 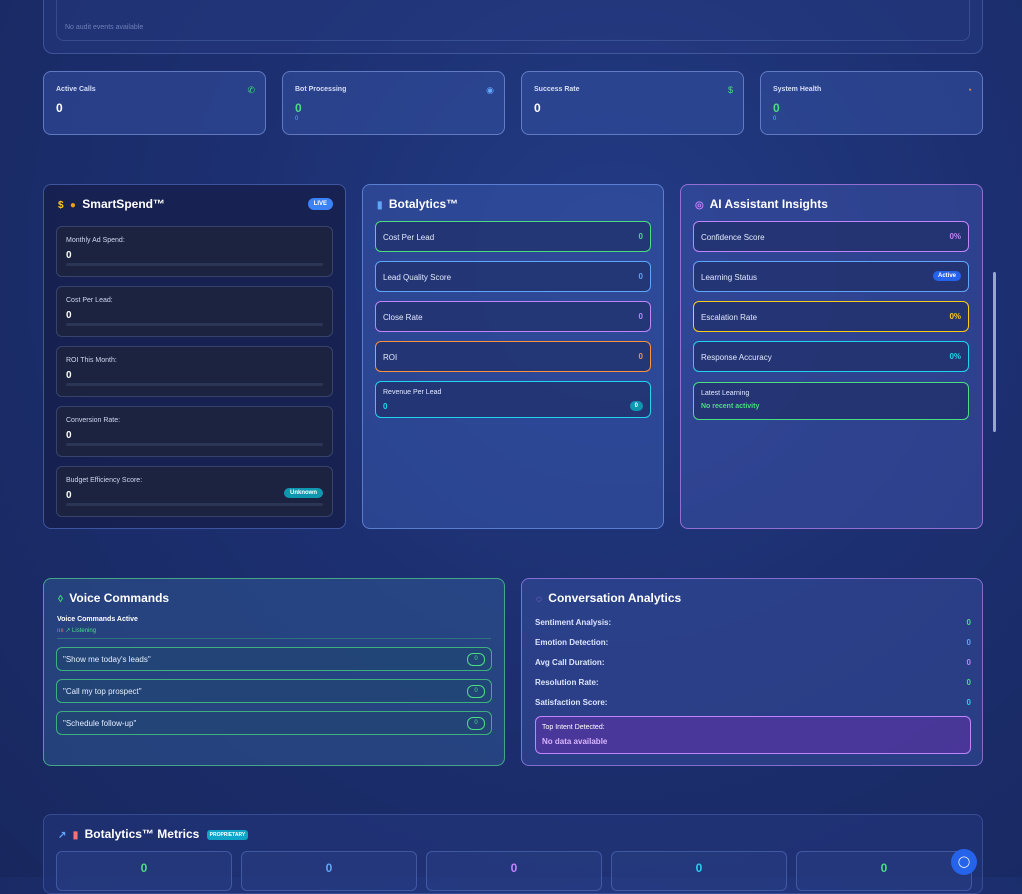 What do you see at coordinates (321, 89) in the screenshot?
I see `stat-label: Bot Processing` at bounding box center [321, 89].